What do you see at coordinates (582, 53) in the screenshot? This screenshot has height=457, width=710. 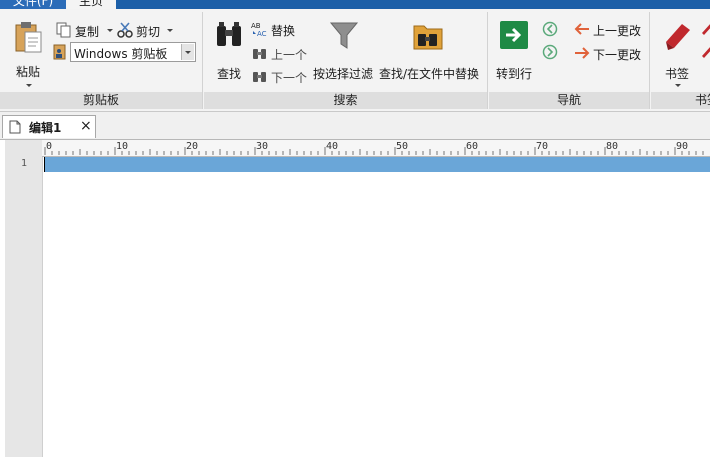 I see `arrow-right-icon` at bounding box center [582, 53].